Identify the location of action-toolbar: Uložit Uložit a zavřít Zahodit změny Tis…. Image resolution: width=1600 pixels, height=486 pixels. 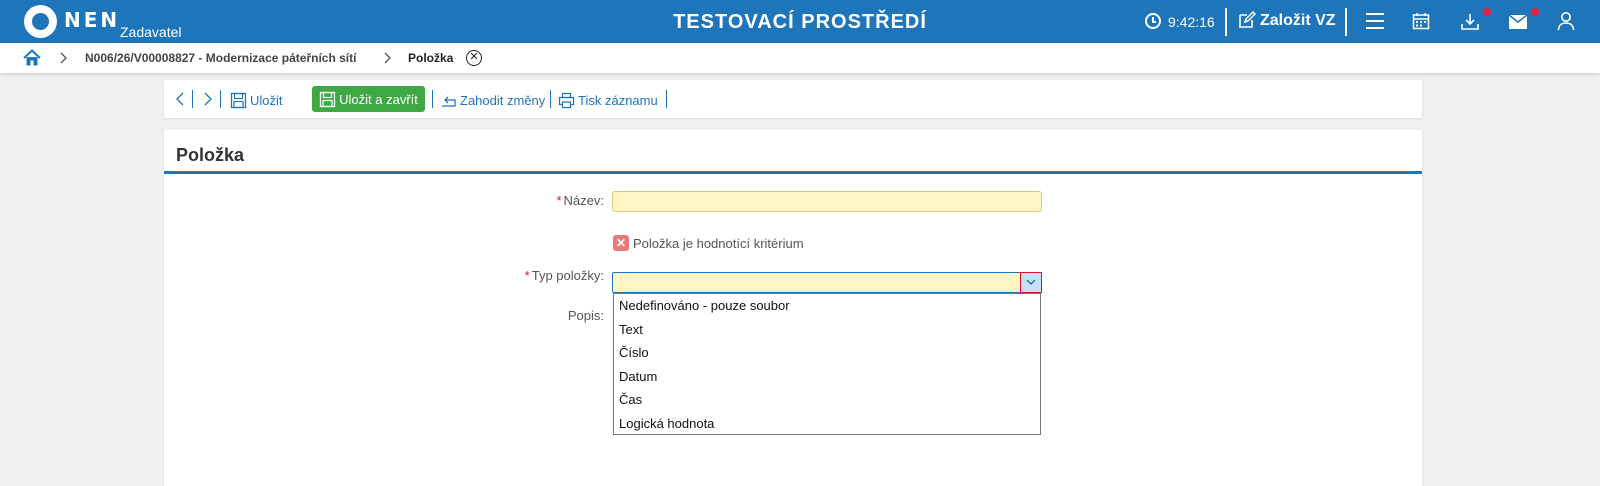
(793, 99).